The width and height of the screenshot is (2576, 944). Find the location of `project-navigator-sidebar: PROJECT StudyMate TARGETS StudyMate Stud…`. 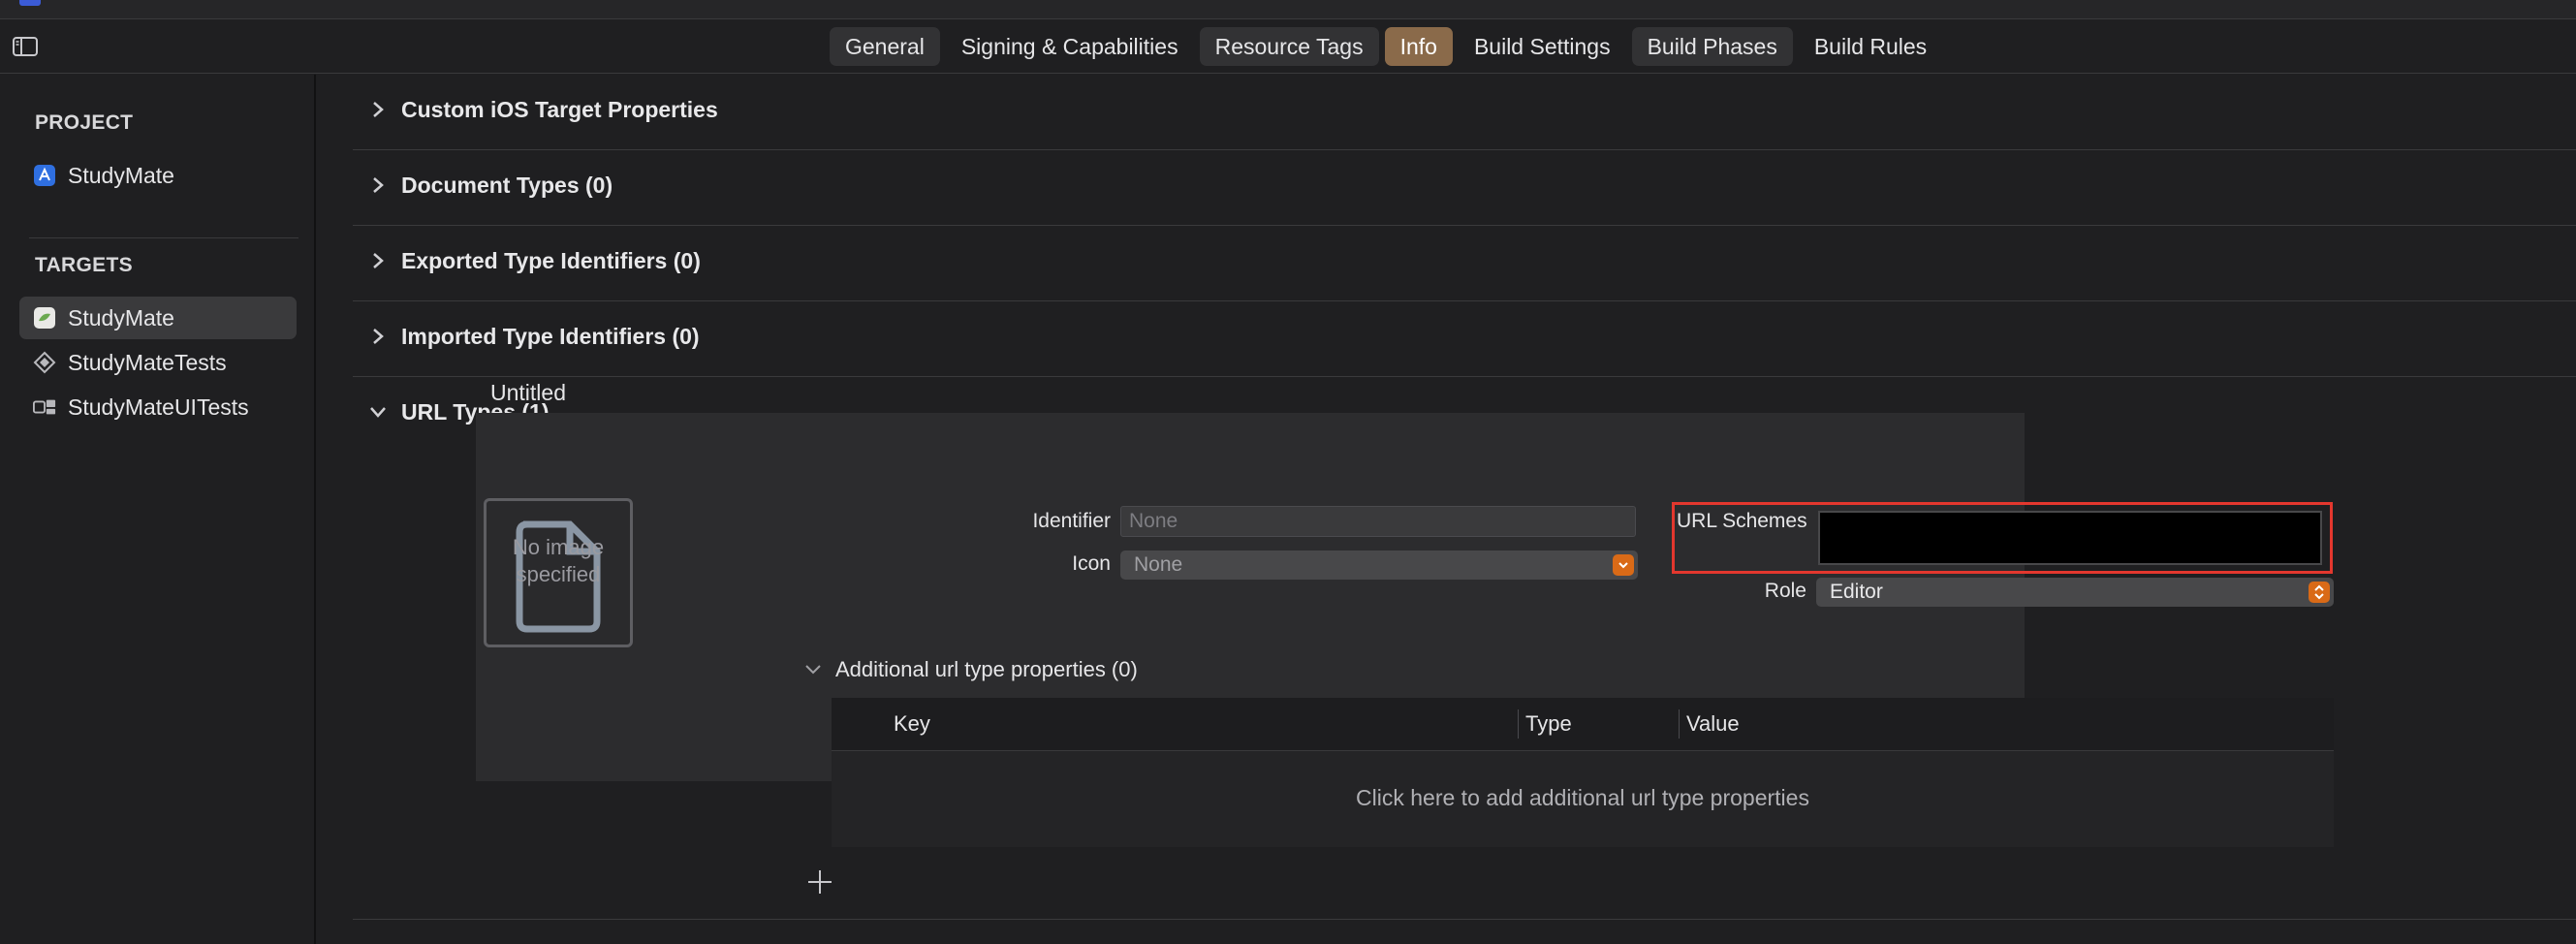

project-navigator-sidebar: PROJECT StudyMate TARGETS StudyMate Stud… is located at coordinates (158, 510).